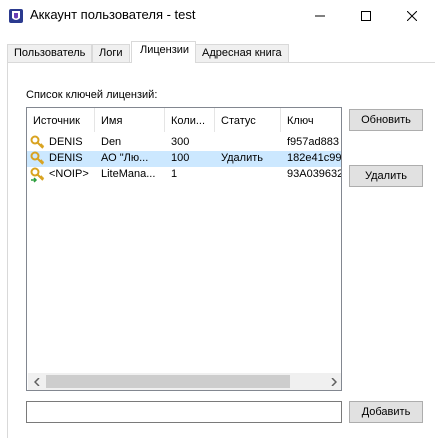 This screenshot has height=438, width=435. I want to click on list-item: DENIS Den 300 f957ad883, so click(184, 143).